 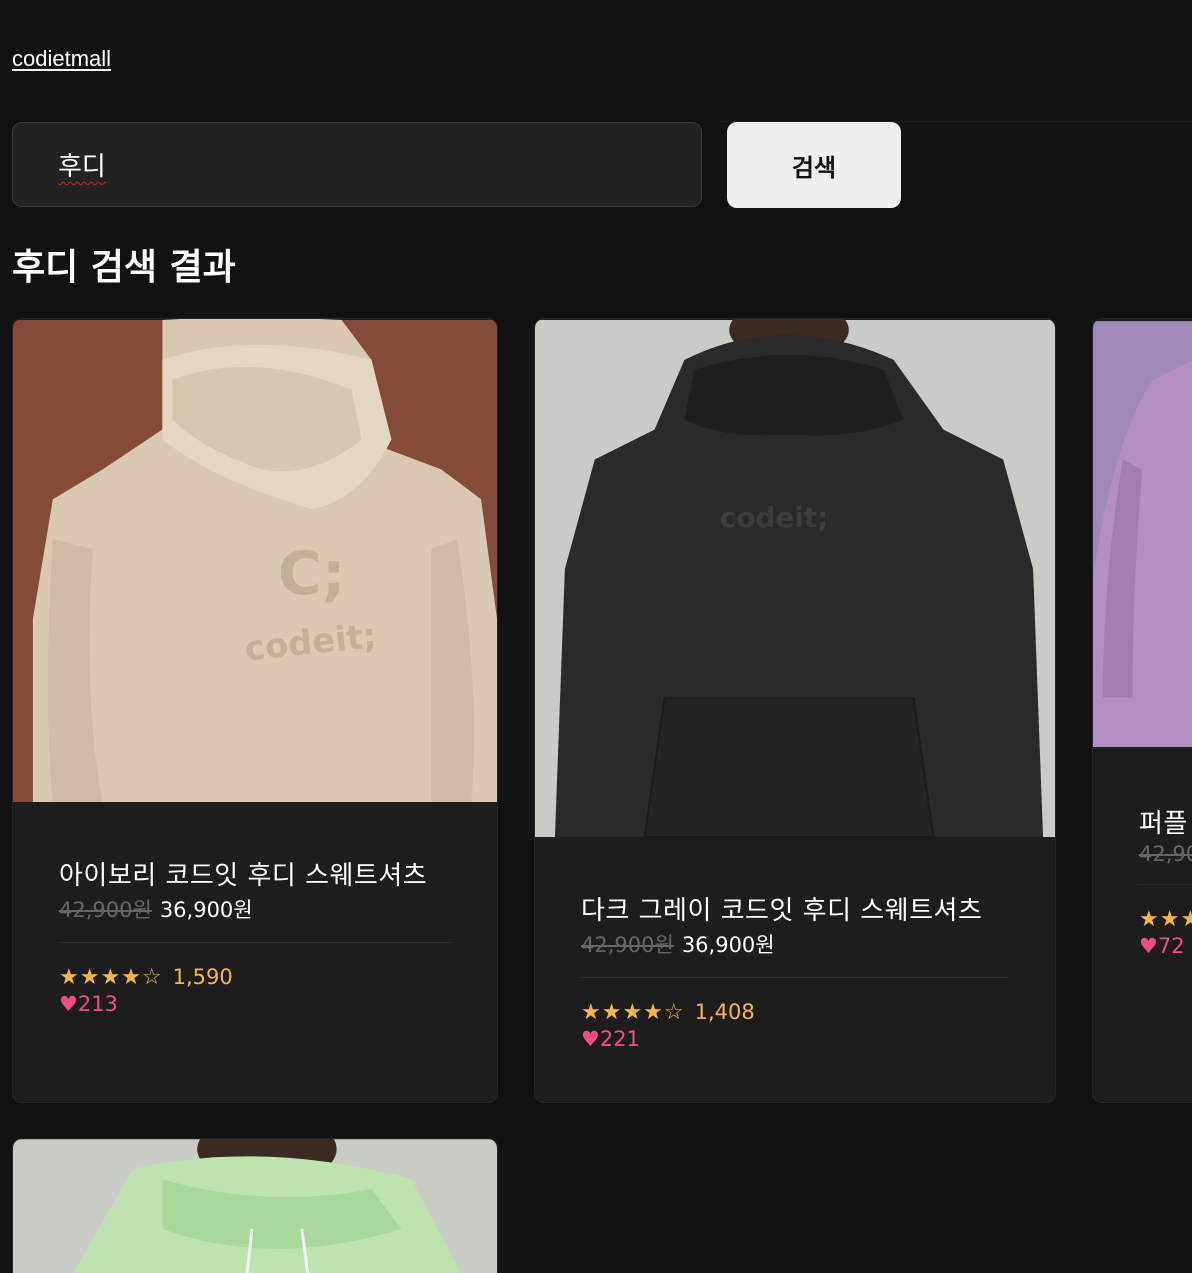 What do you see at coordinates (124, 267) in the screenshot?
I see `results-title: 후디 검색 결과` at bounding box center [124, 267].